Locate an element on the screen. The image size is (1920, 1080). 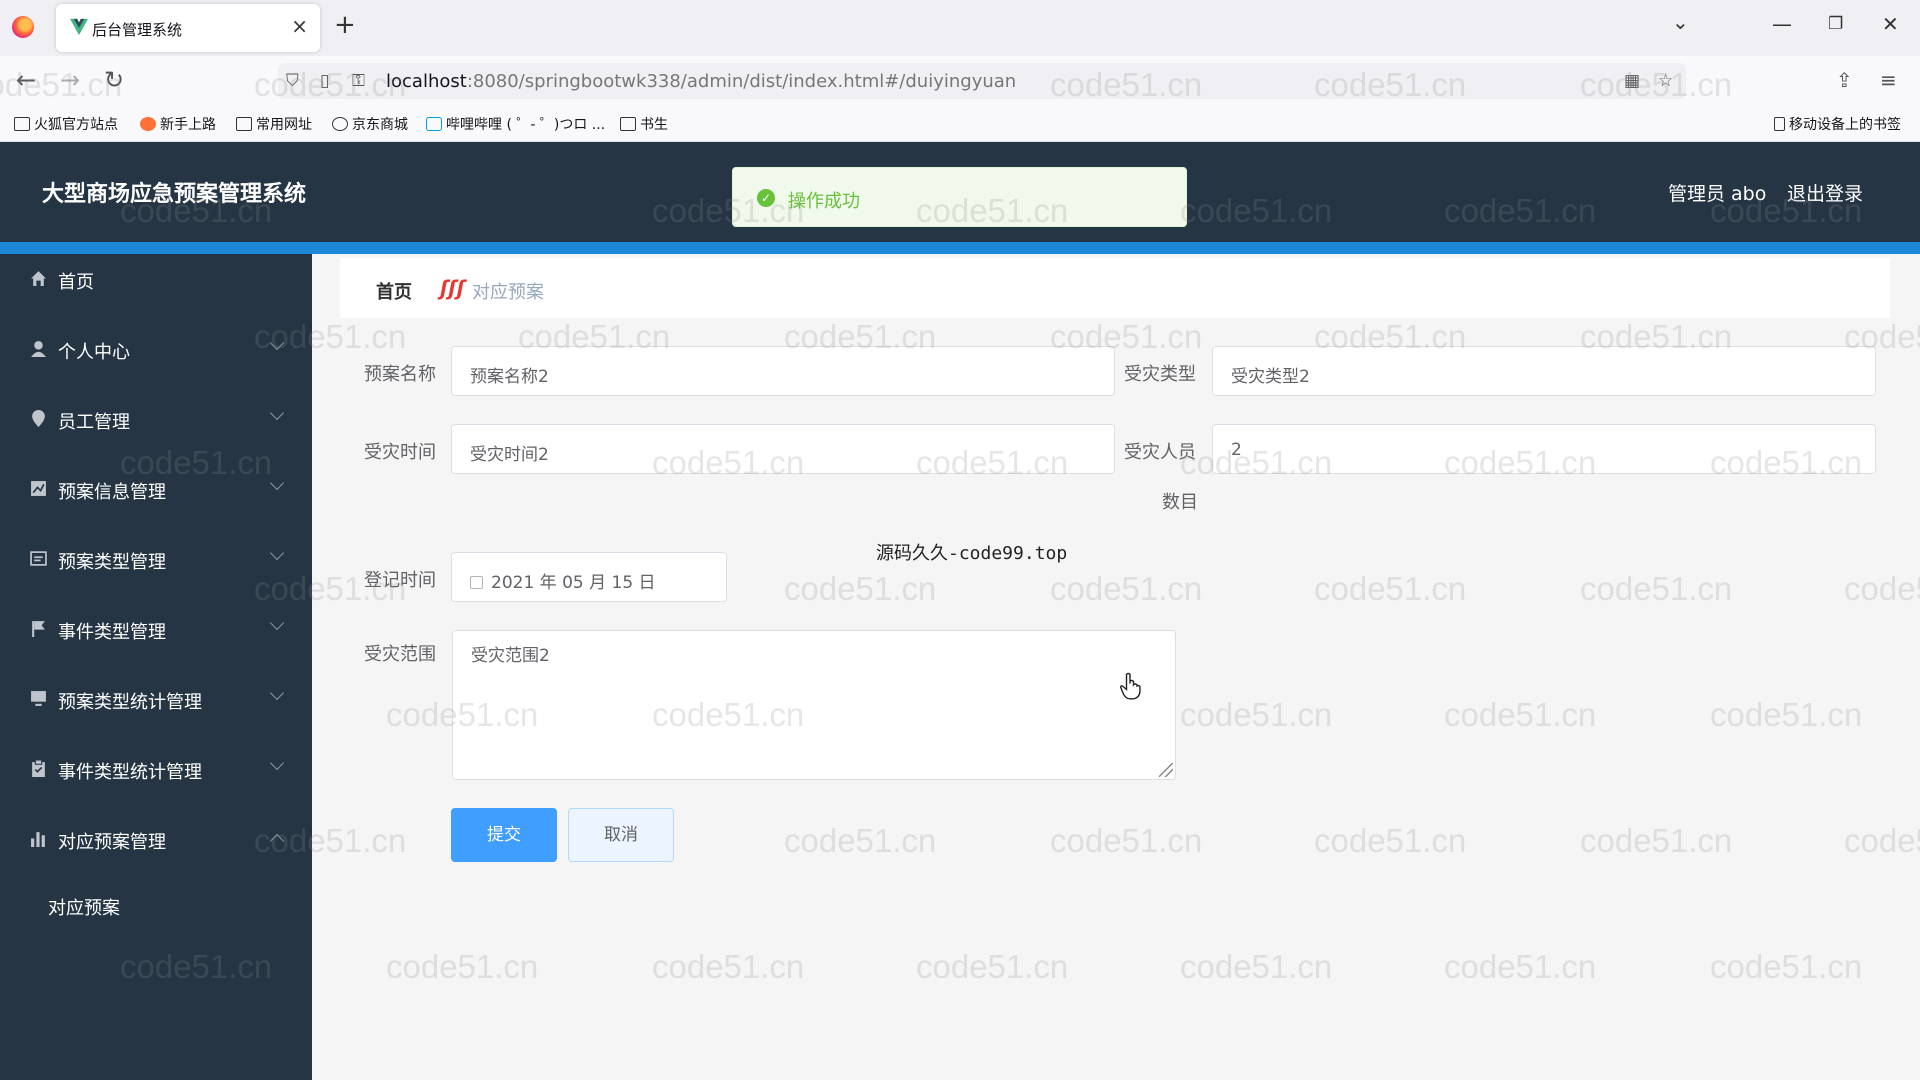
disaster-scope-label: 受灾范围 is located at coordinates (400, 654).